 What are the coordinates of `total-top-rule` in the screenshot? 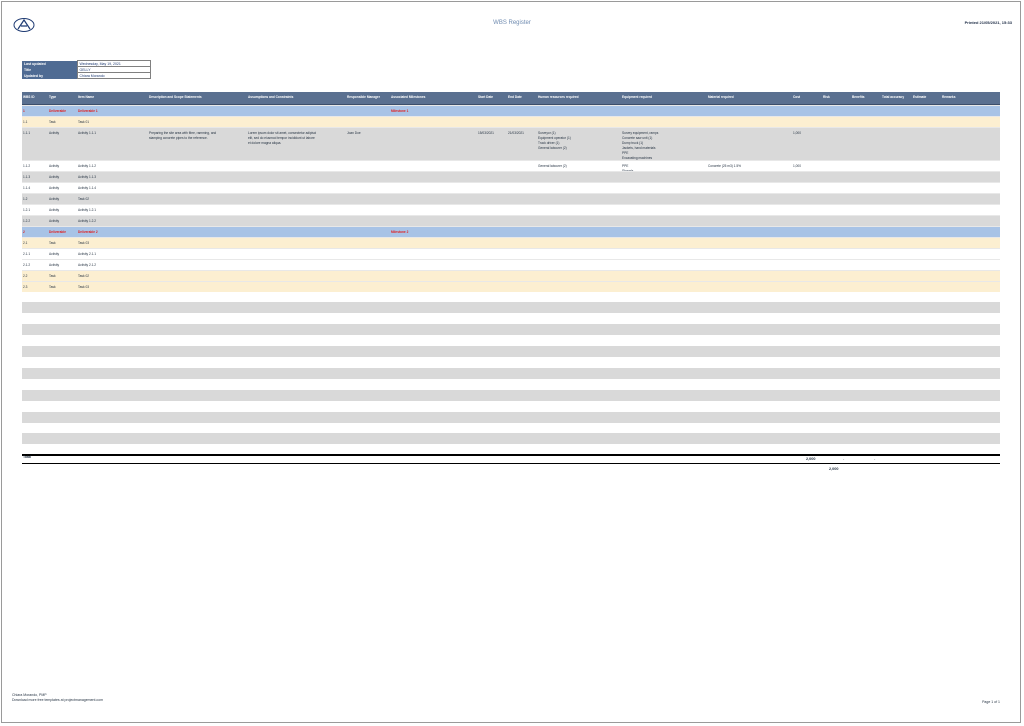 It's located at (511, 455).